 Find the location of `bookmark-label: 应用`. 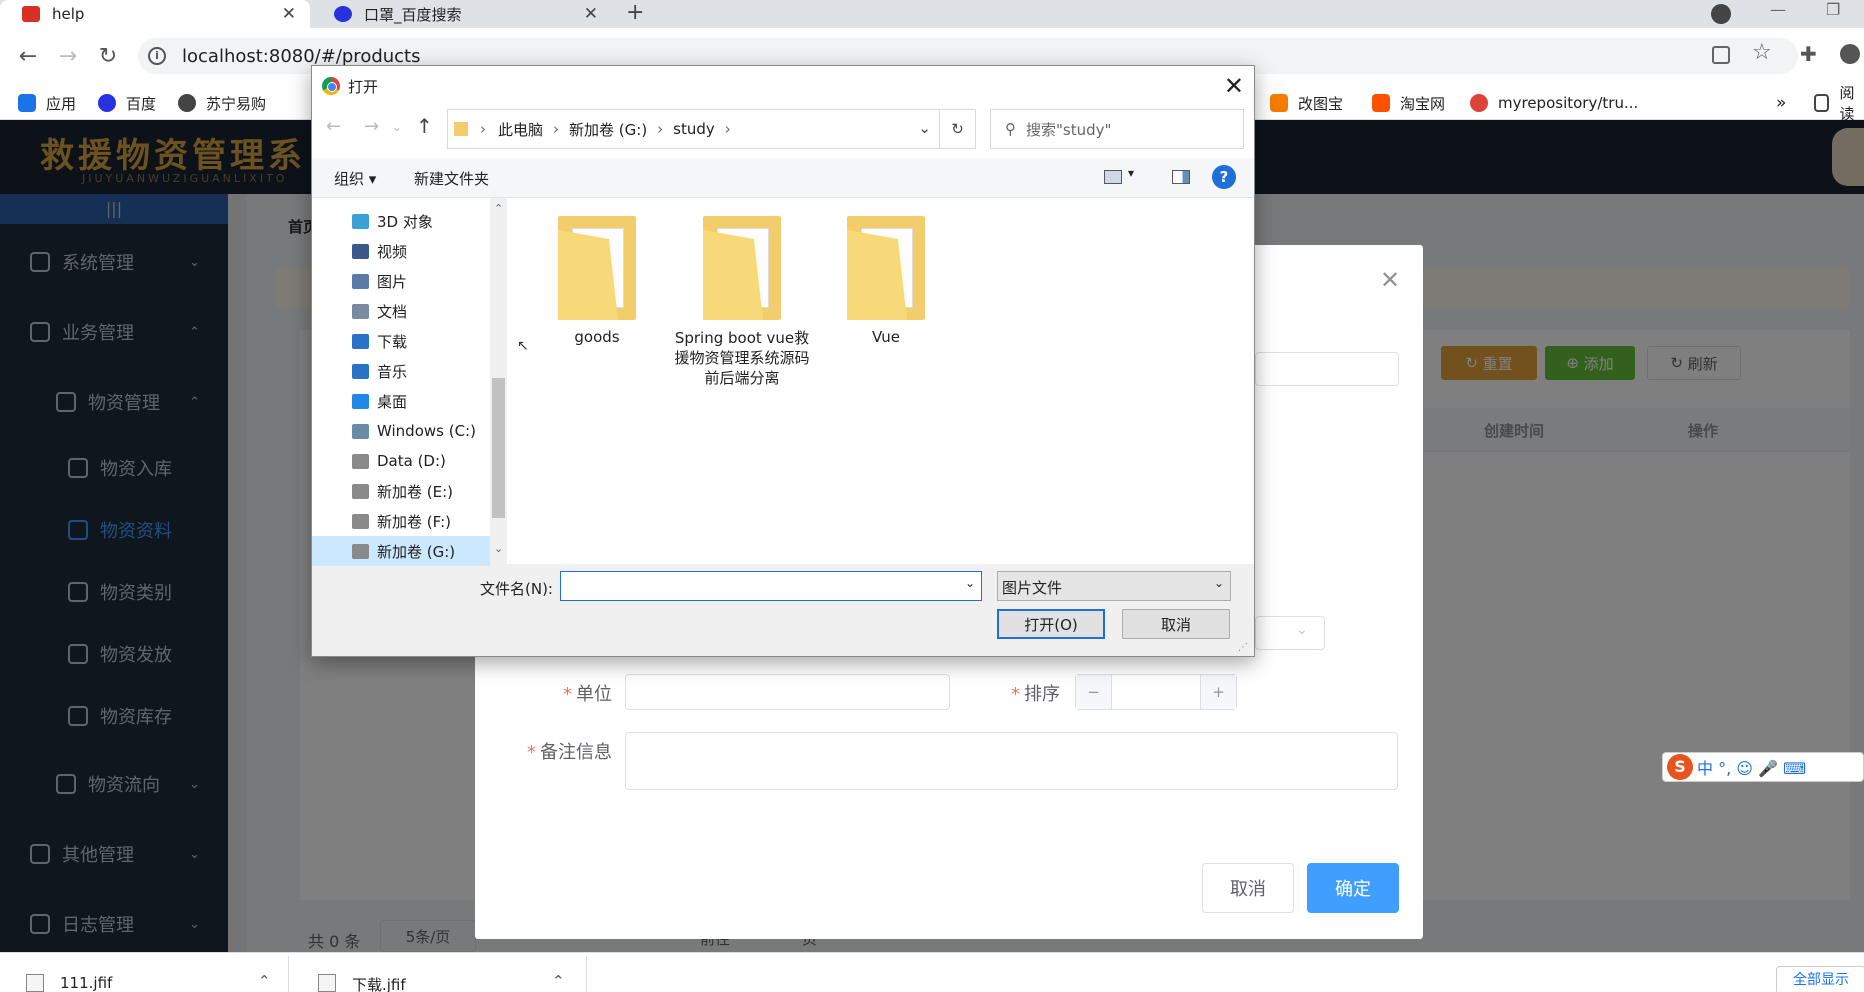

bookmark-label: 应用 is located at coordinates (61, 103).